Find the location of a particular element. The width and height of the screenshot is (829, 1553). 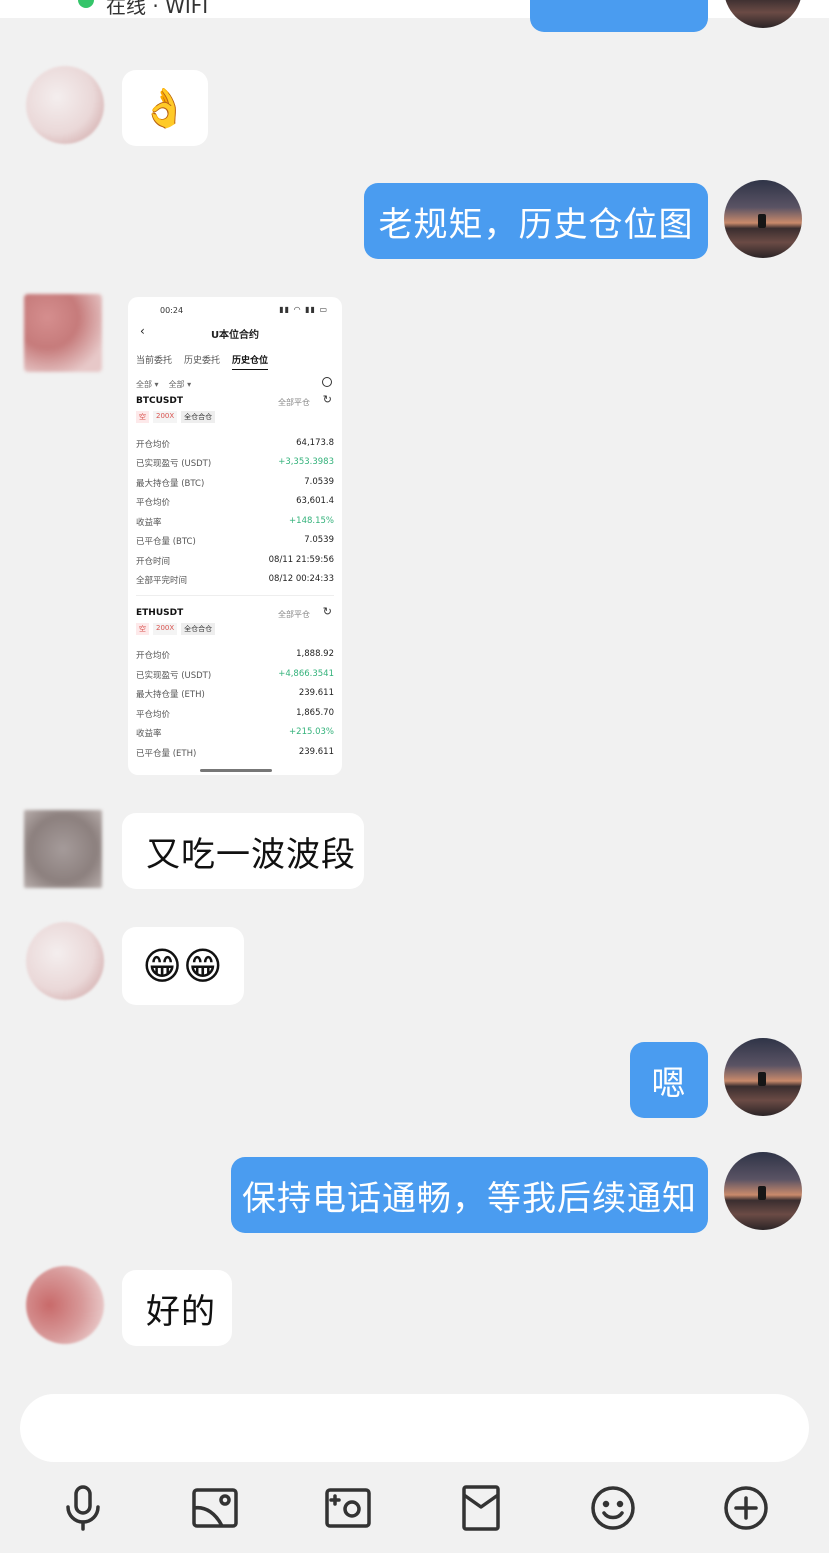

message-text: 好的 is located at coordinates (181, 1311).